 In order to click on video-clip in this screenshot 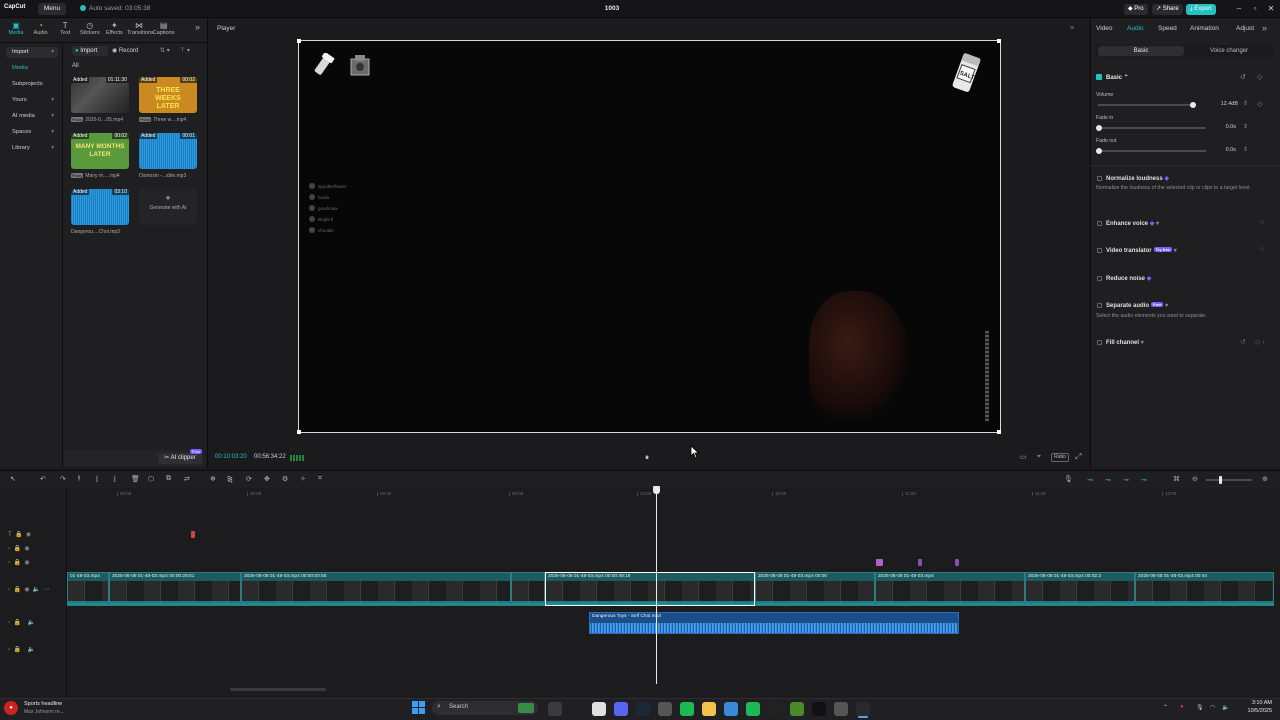, I will do `click(528, 589)`.